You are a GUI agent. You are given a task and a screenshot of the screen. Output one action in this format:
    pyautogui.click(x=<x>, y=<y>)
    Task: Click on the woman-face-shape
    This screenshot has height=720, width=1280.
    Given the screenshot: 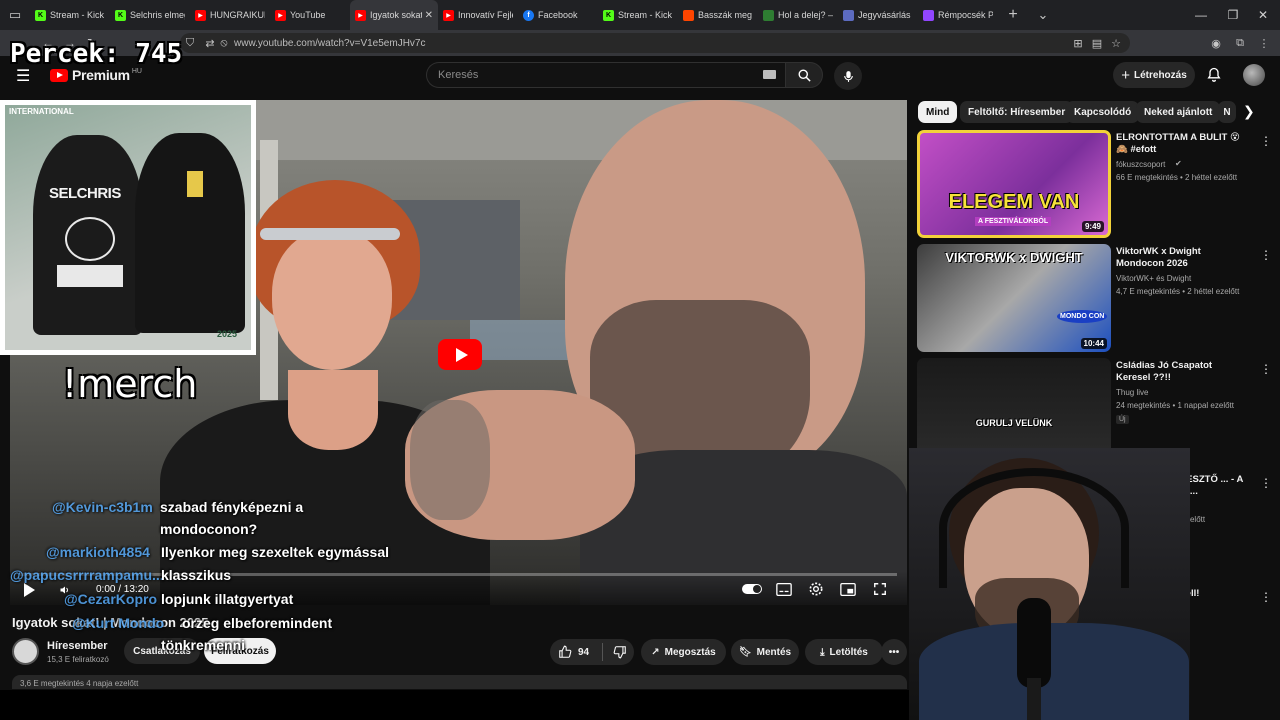 What is the action you would take?
    pyautogui.click(x=332, y=300)
    